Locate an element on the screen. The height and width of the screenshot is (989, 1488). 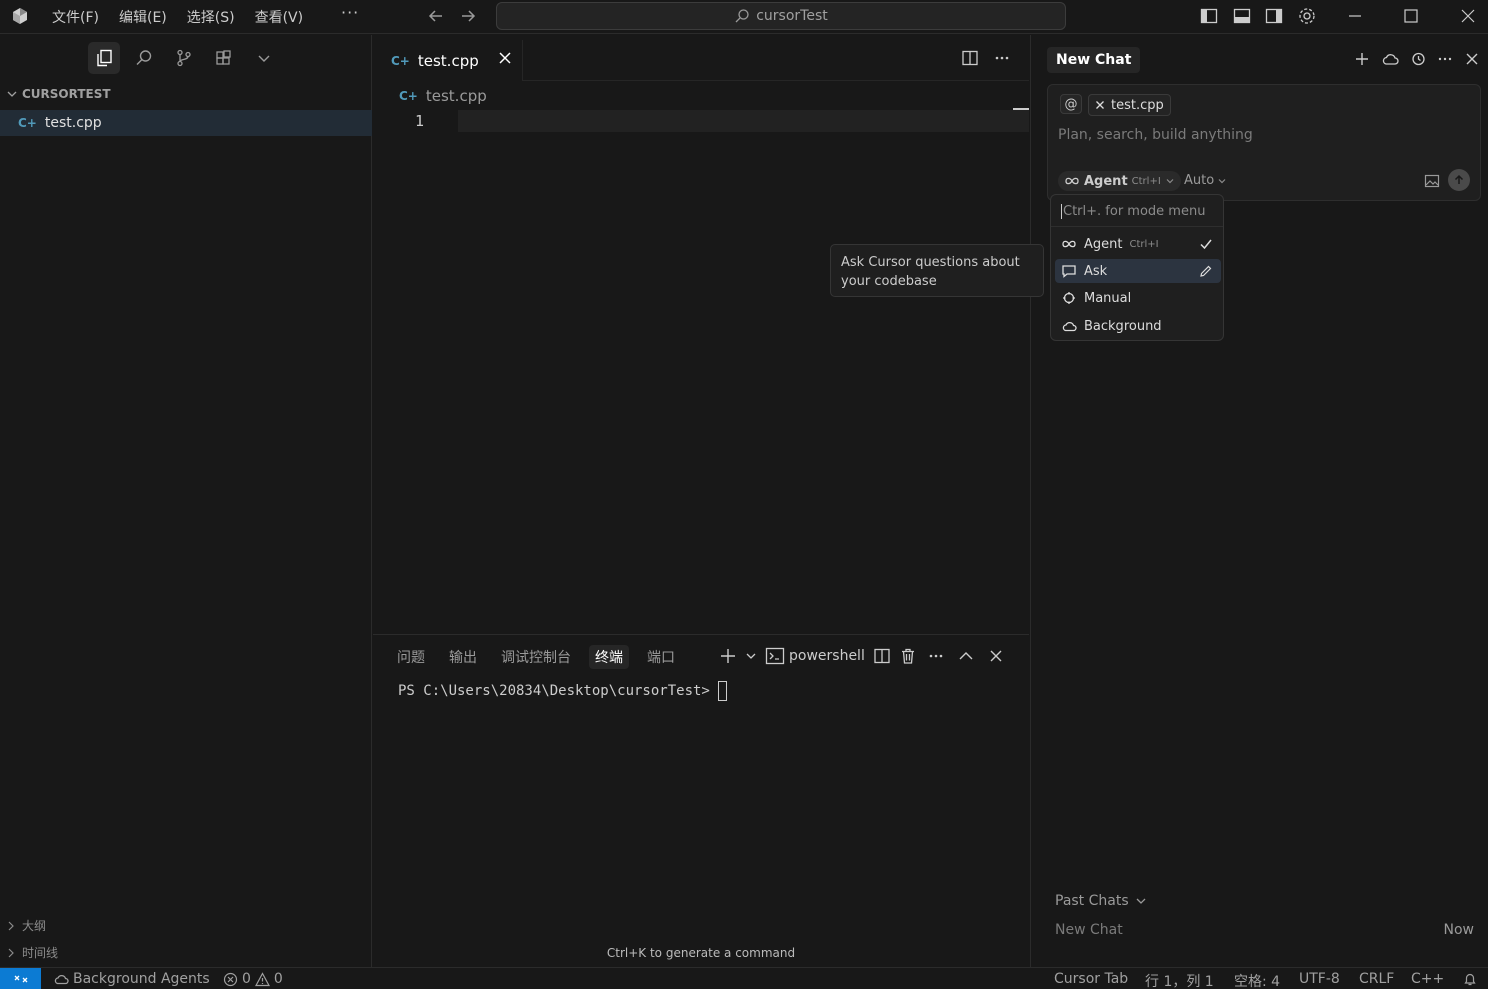
outline-section: 大纲 is located at coordinates (26, 925).